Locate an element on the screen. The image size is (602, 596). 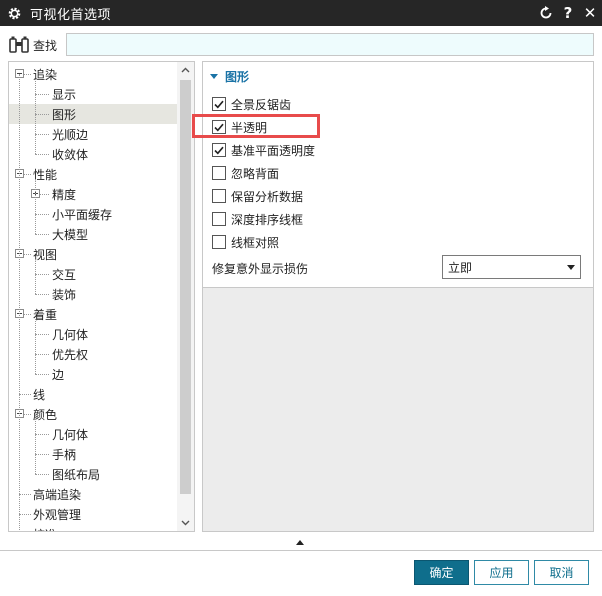
scroll-up-icon is located at coordinates (185, 70).